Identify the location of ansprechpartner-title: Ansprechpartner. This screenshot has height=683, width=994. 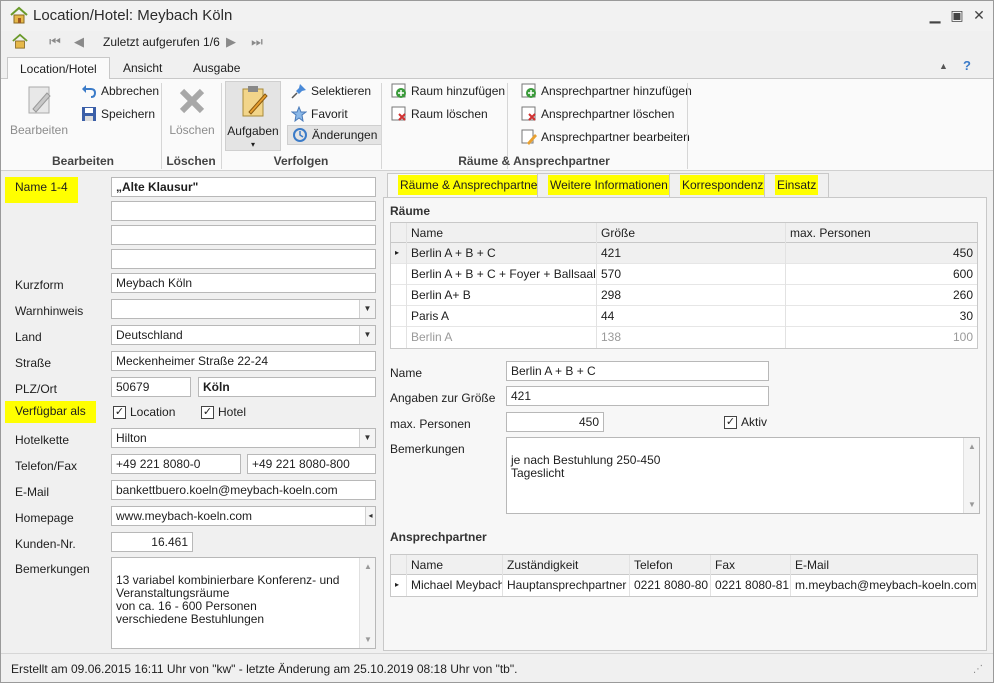
(438, 537).